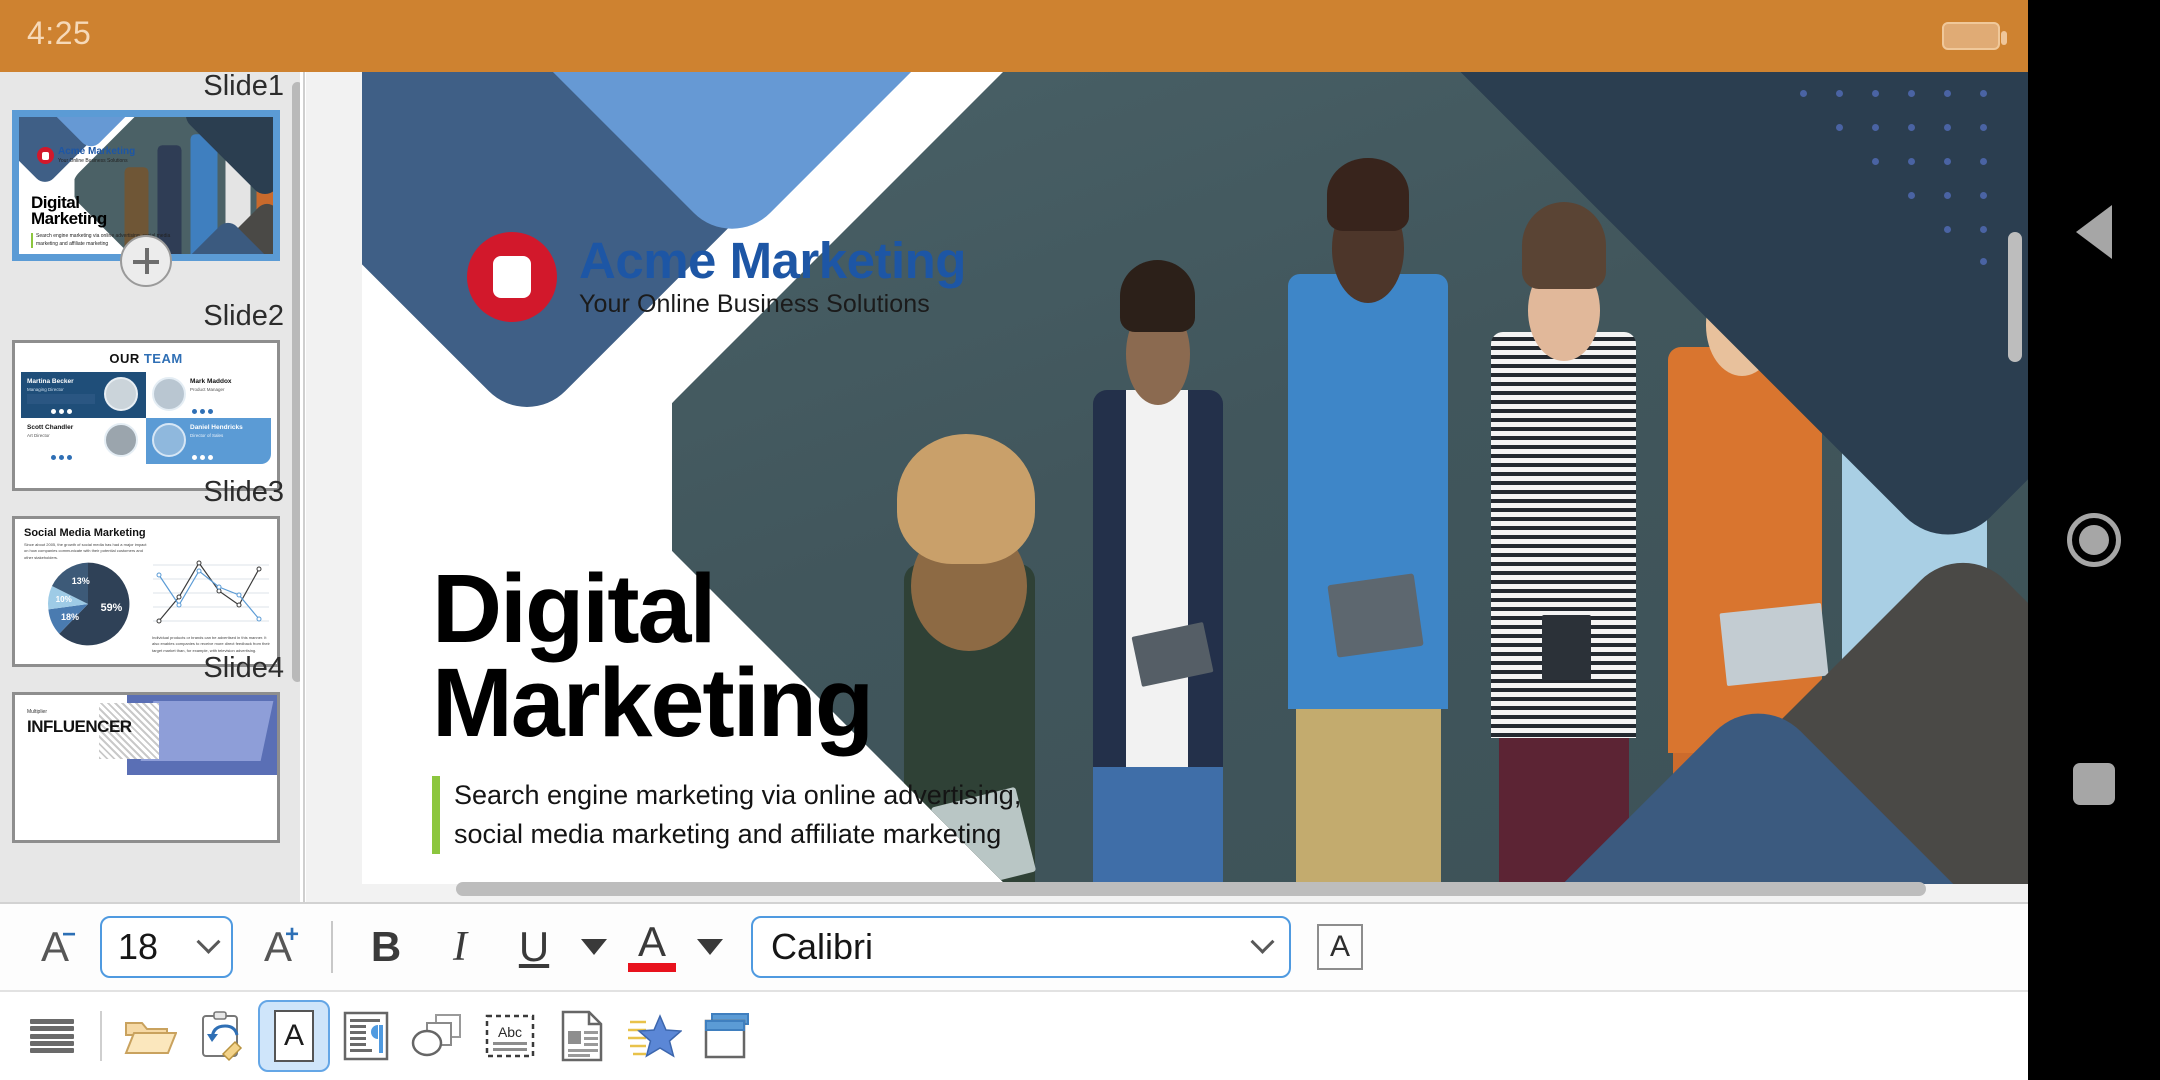  Describe the element at coordinates (651, 941) in the screenshot. I see `font-color-label: A` at that location.